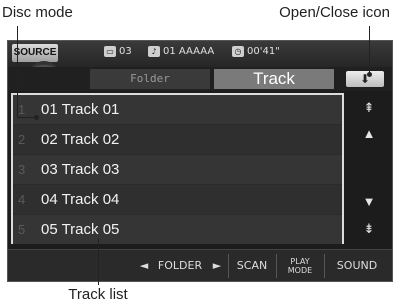  I want to click on scroll-up-icon: ▲, so click(369, 134).